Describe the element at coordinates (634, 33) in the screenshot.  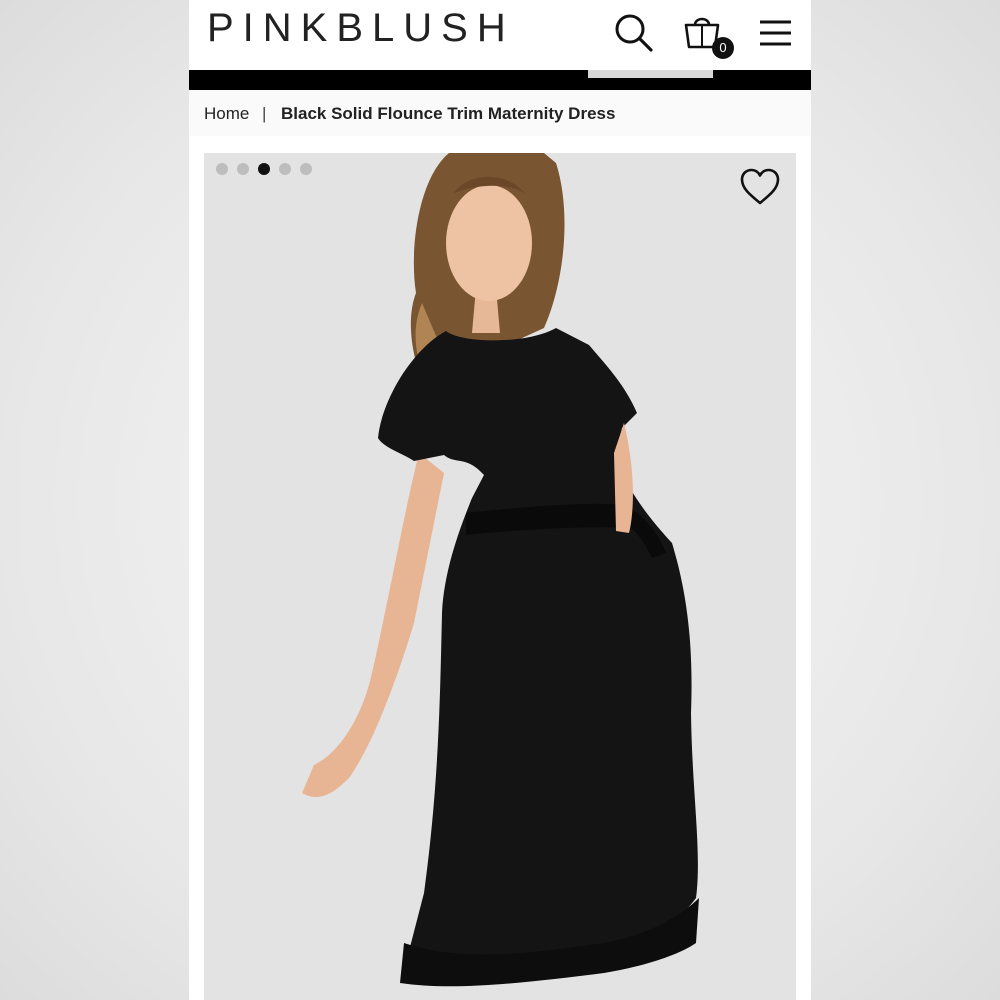
I see `search-icon` at that location.